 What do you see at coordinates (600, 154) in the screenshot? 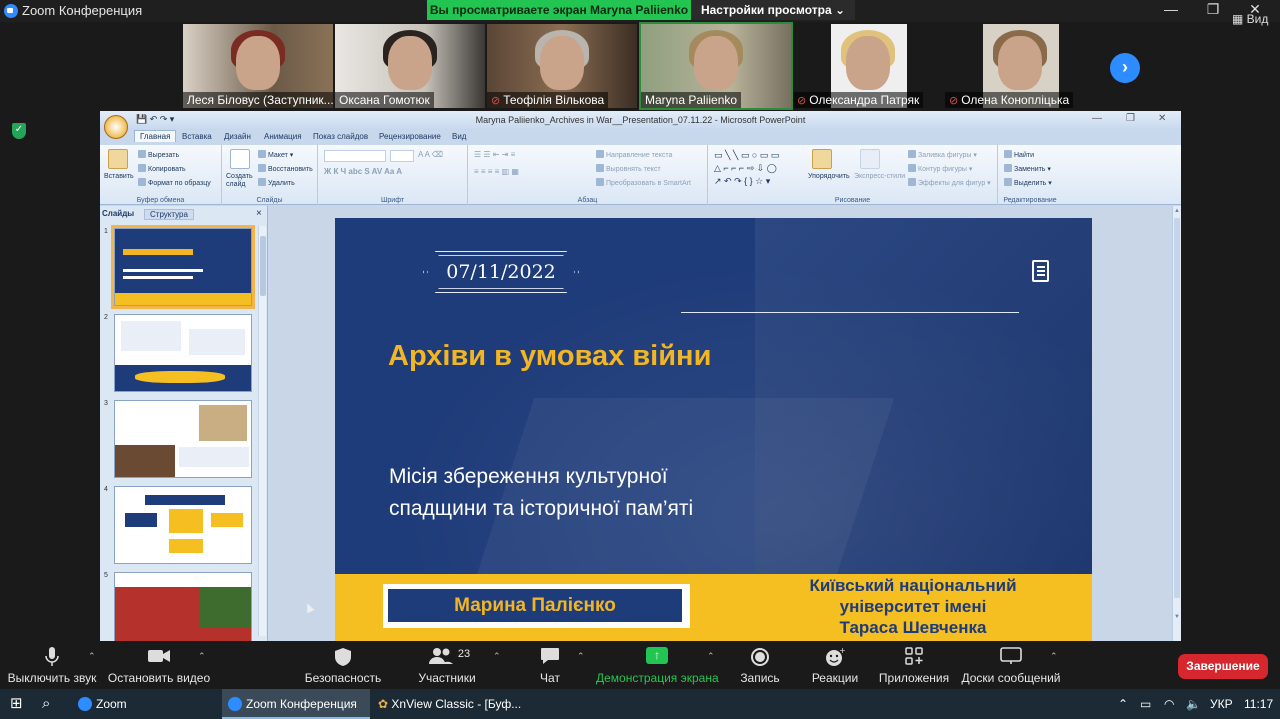
I see `text-direction-icon` at bounding box center [600, 154].